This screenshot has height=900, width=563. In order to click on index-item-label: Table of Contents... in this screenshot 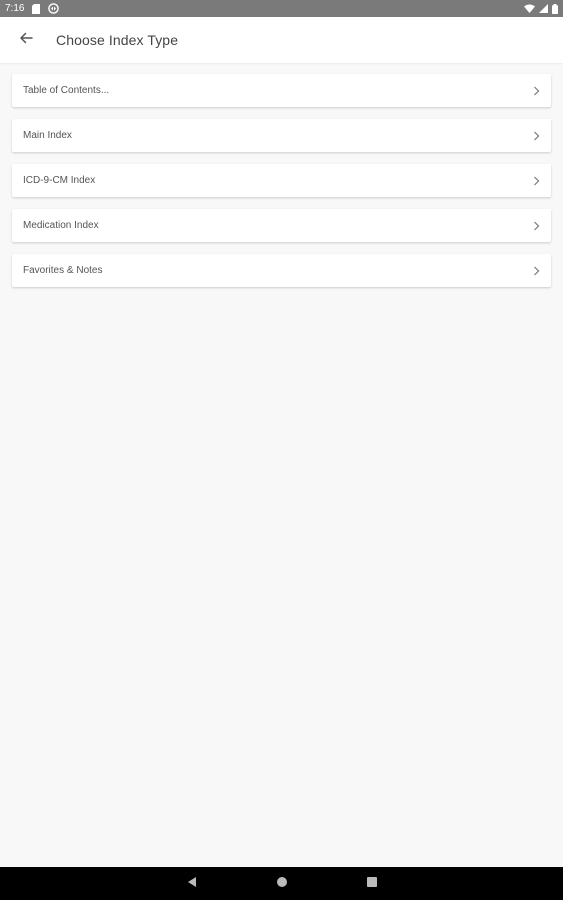, I will do `click(66, 90)`.